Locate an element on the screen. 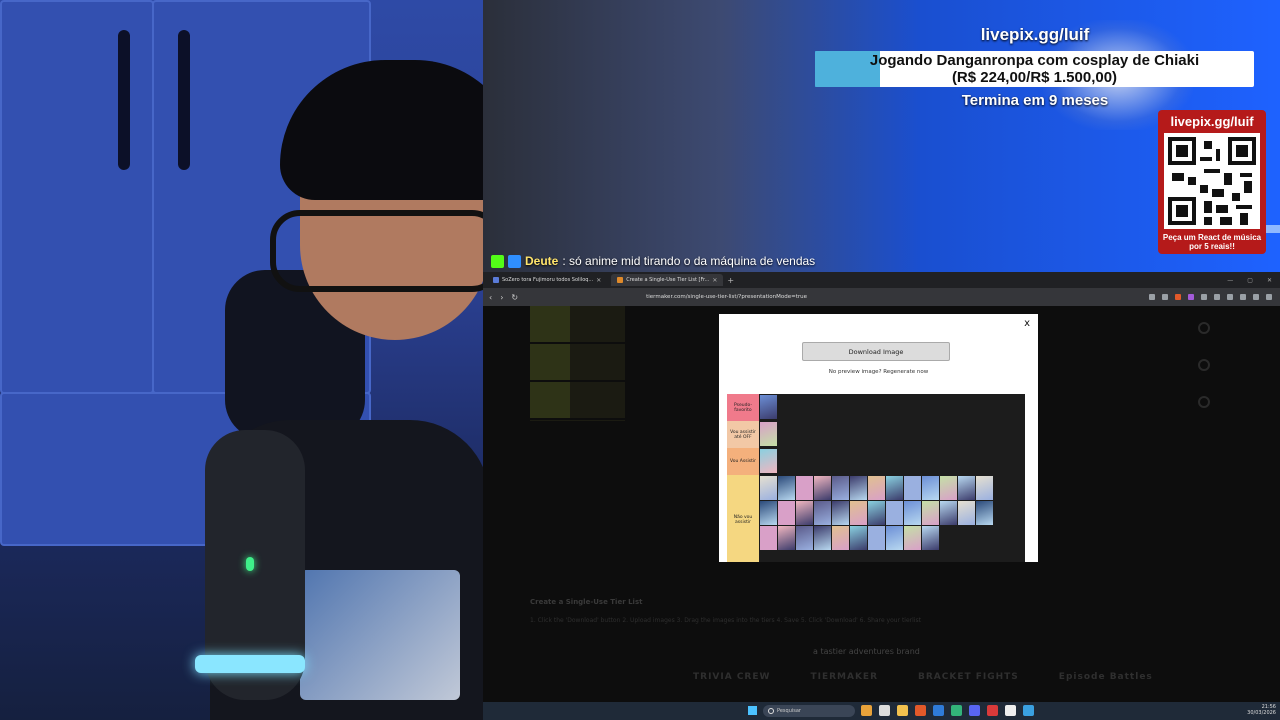  wallet-icon is located at coordinates (1243, 297).